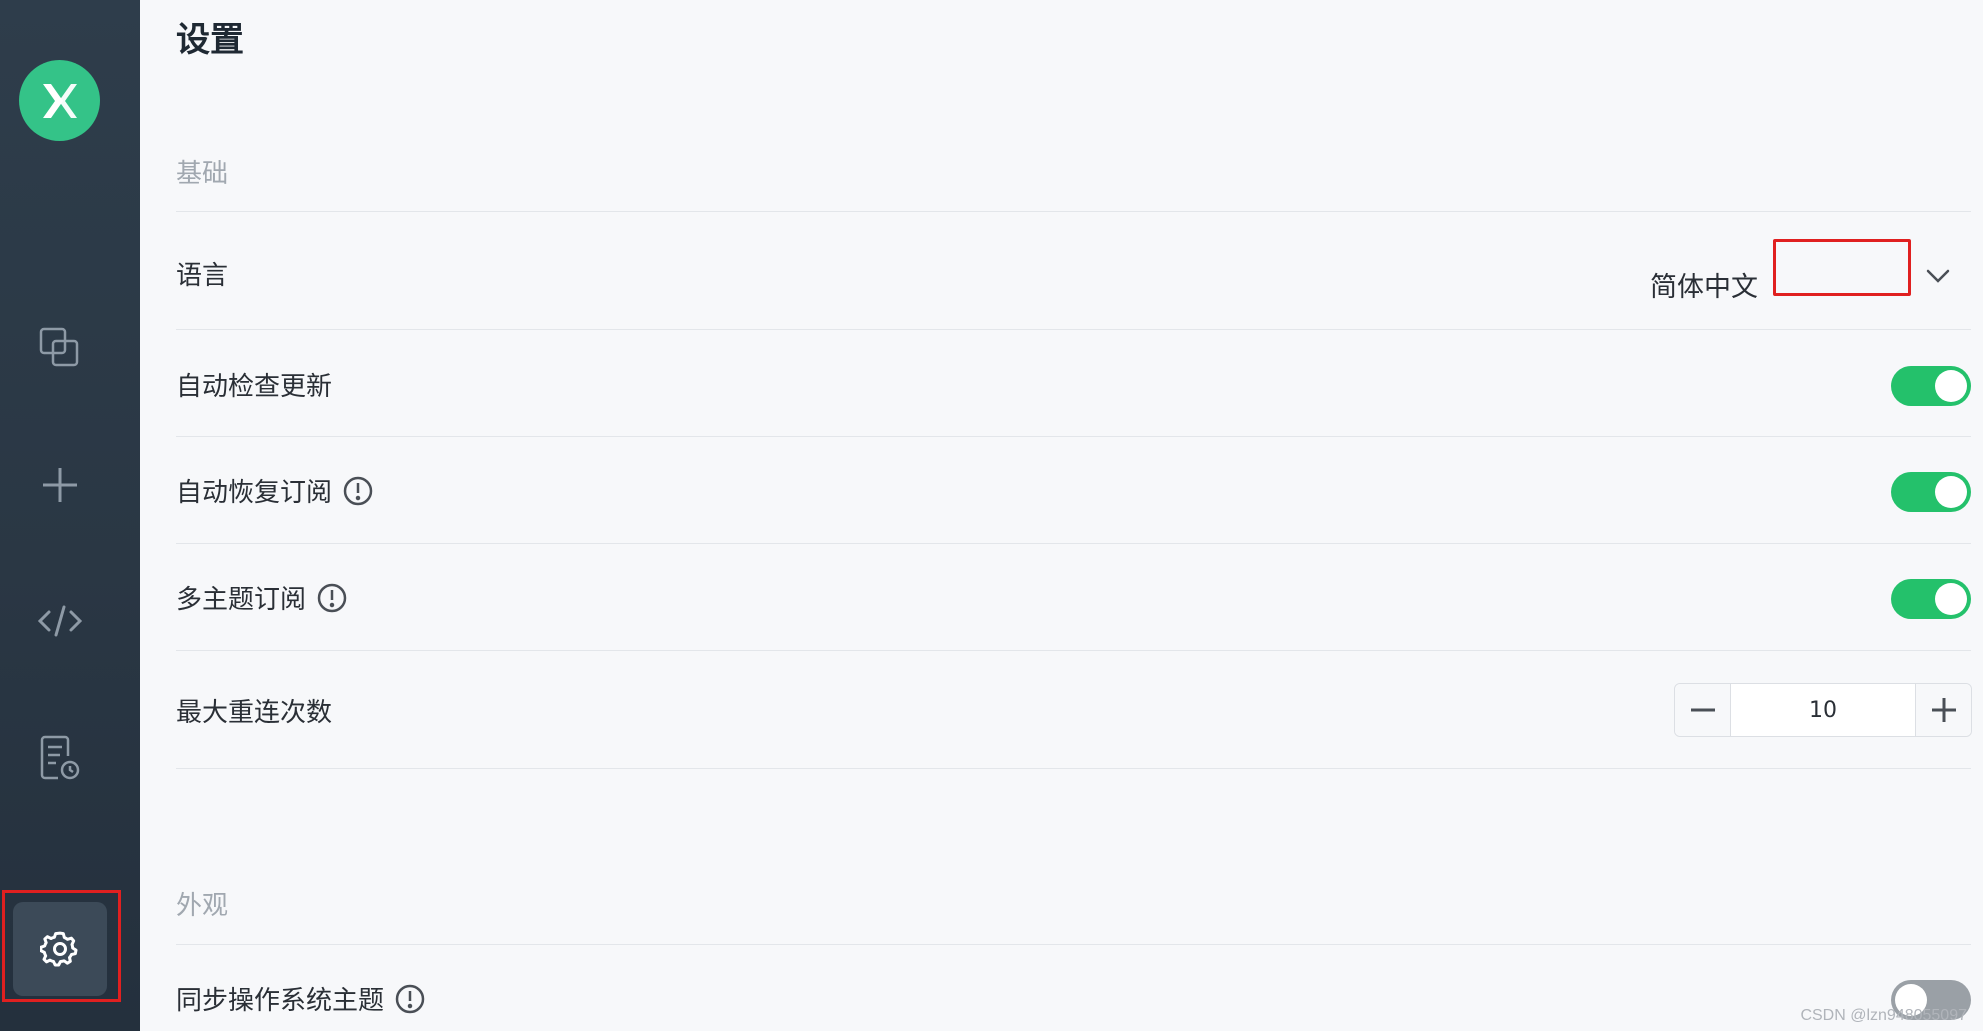 The width and height of the screenshot is (1983, 1031). I want to click on log-icon, so click(60, 758).